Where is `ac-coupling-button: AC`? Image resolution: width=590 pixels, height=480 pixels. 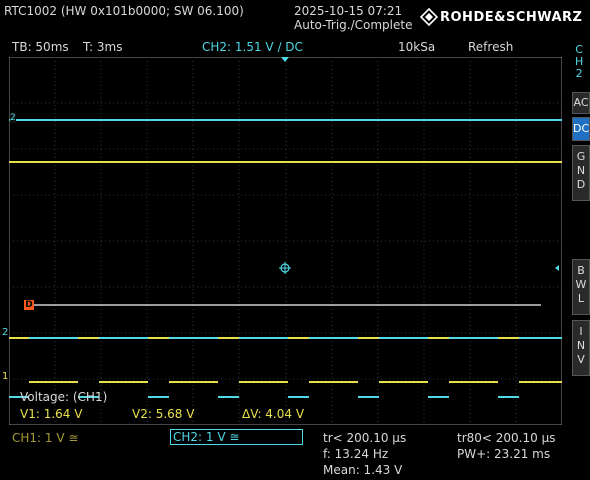
ac-coupling-button: AC is located at coordinates (581, 103).